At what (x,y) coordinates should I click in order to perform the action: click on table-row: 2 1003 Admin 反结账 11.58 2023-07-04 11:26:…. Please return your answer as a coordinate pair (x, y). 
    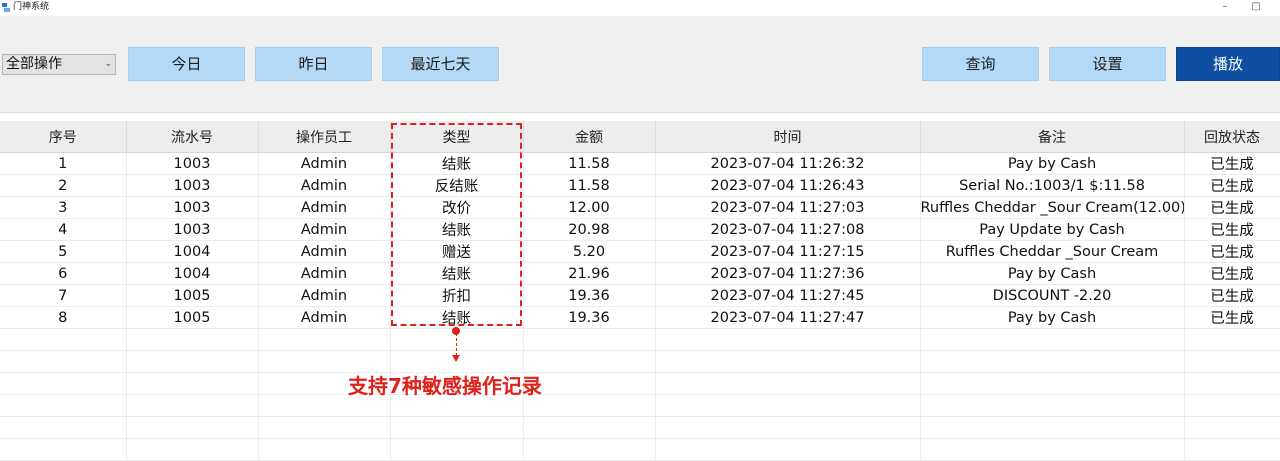
    Looking at the image, I should click on (640, 185).